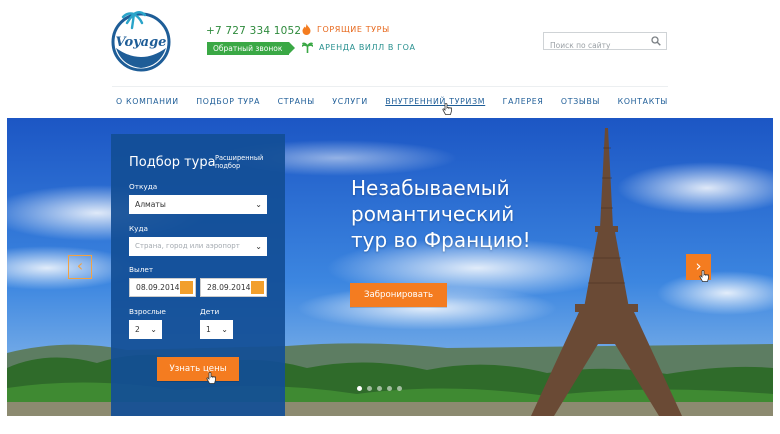  I want to click on date-to-field: 28.09.2014, so click(233, 287).